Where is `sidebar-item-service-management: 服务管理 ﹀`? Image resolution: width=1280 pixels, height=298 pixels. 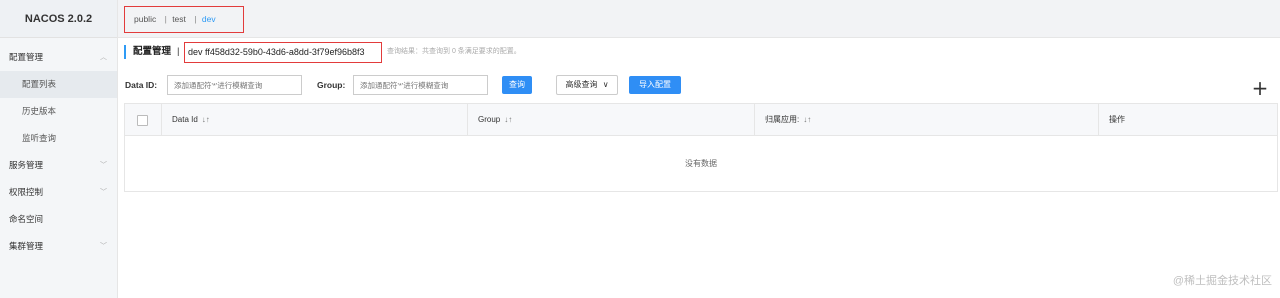
sidebar-item-service-management: 服务管理 ﹀ is located at coordinates (58, 165).